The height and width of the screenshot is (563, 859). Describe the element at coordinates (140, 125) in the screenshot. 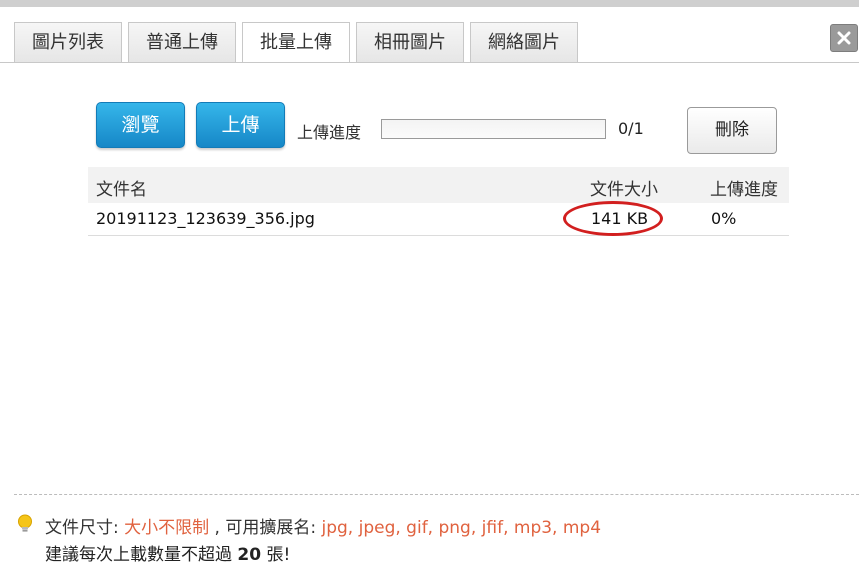

I see `browse-button: 瀏覽` at that location.